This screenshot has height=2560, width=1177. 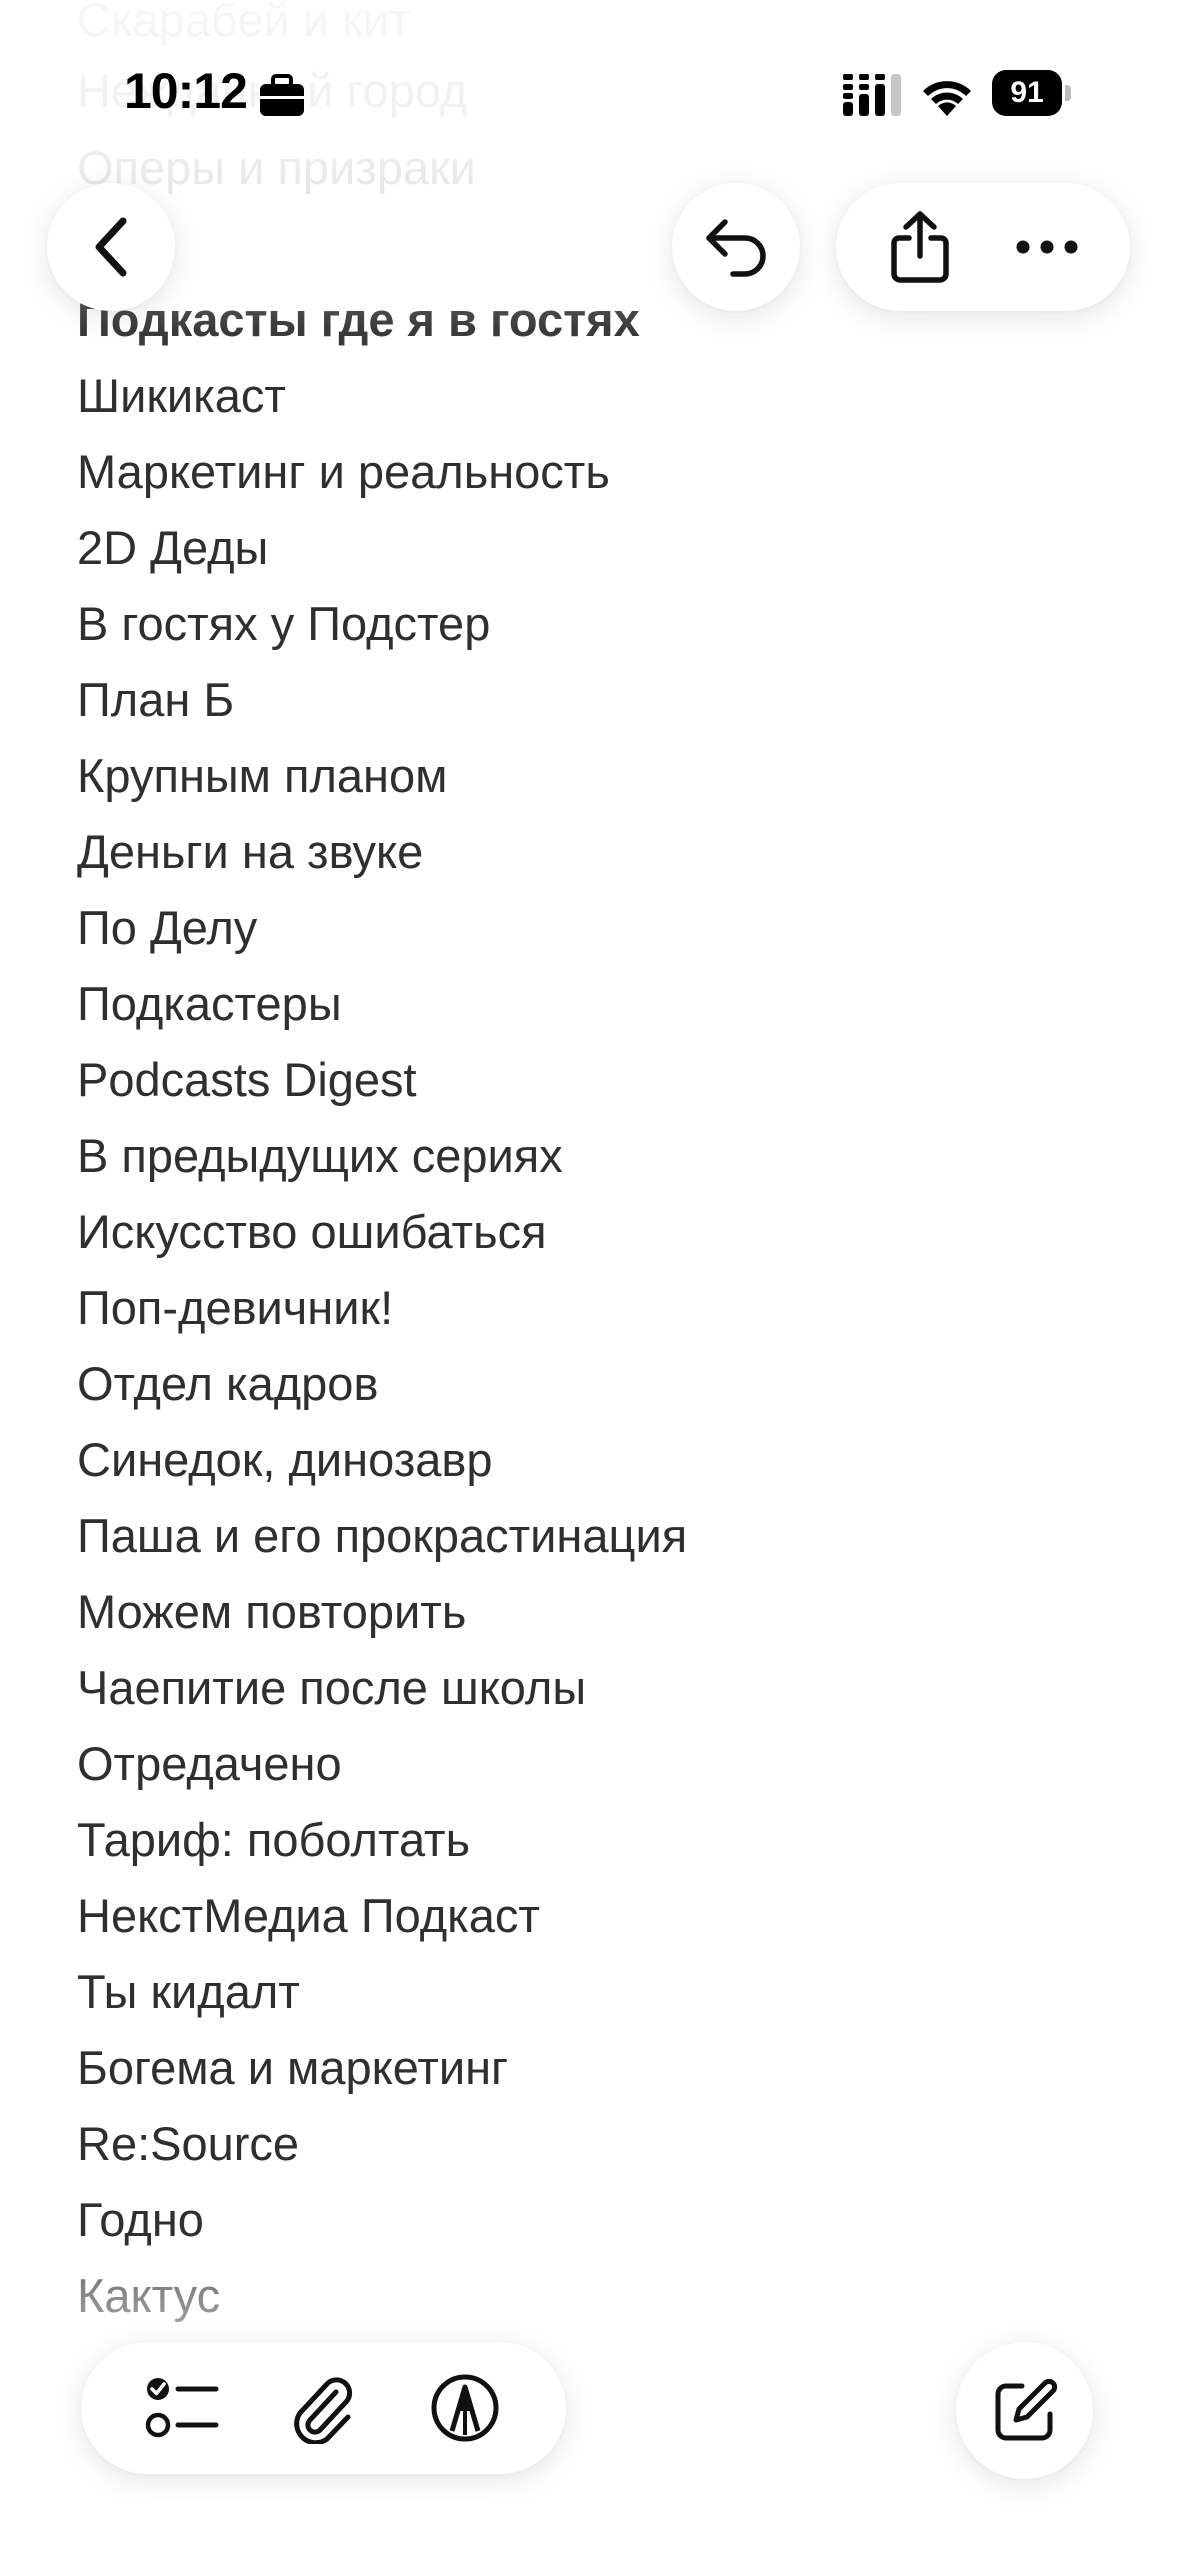 I want to click on share-icon, so click(x=920, y=247).